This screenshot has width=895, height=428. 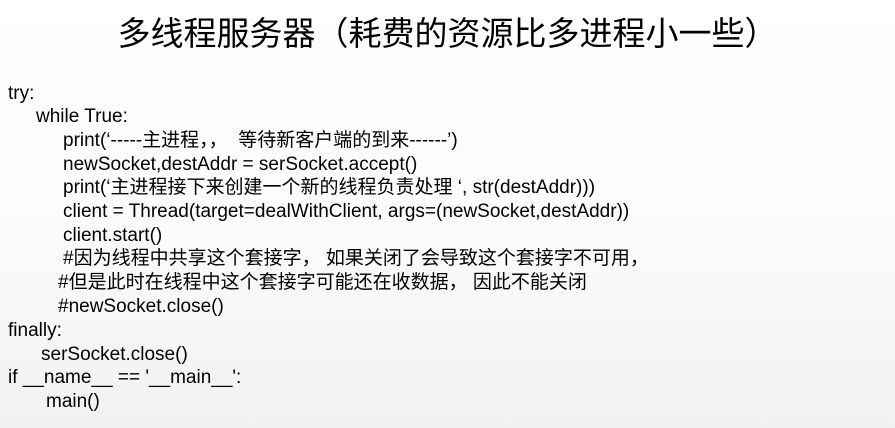 I want to click on code-line: finally:, so click(x=35, y=330).